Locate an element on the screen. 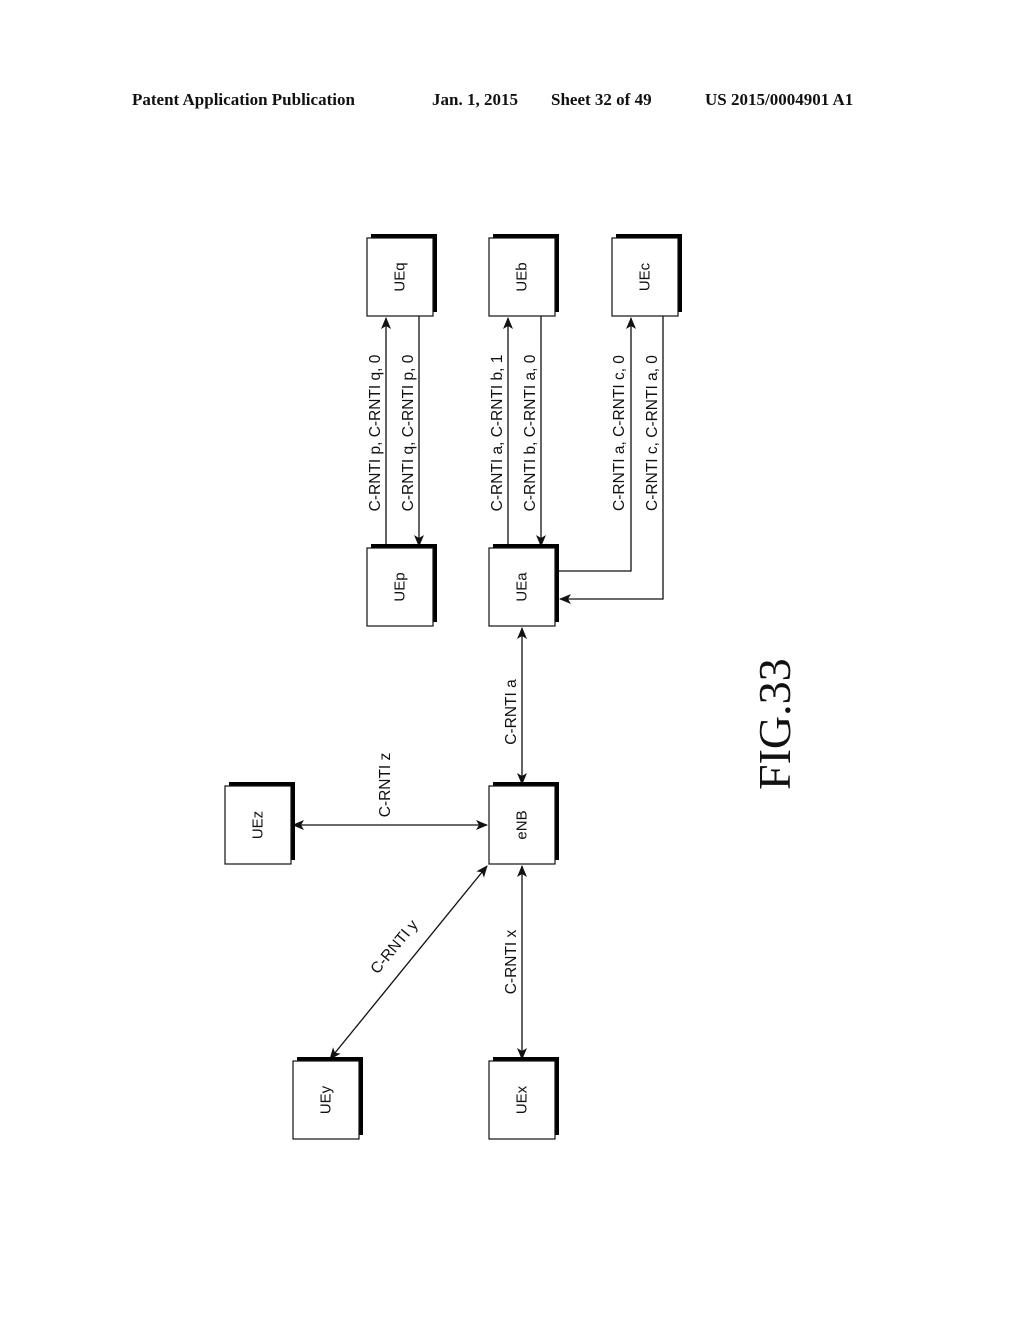 The width and height of the screenshot is (1024, 1320). node-uey: UEy is located at coordinates (327, 1098).